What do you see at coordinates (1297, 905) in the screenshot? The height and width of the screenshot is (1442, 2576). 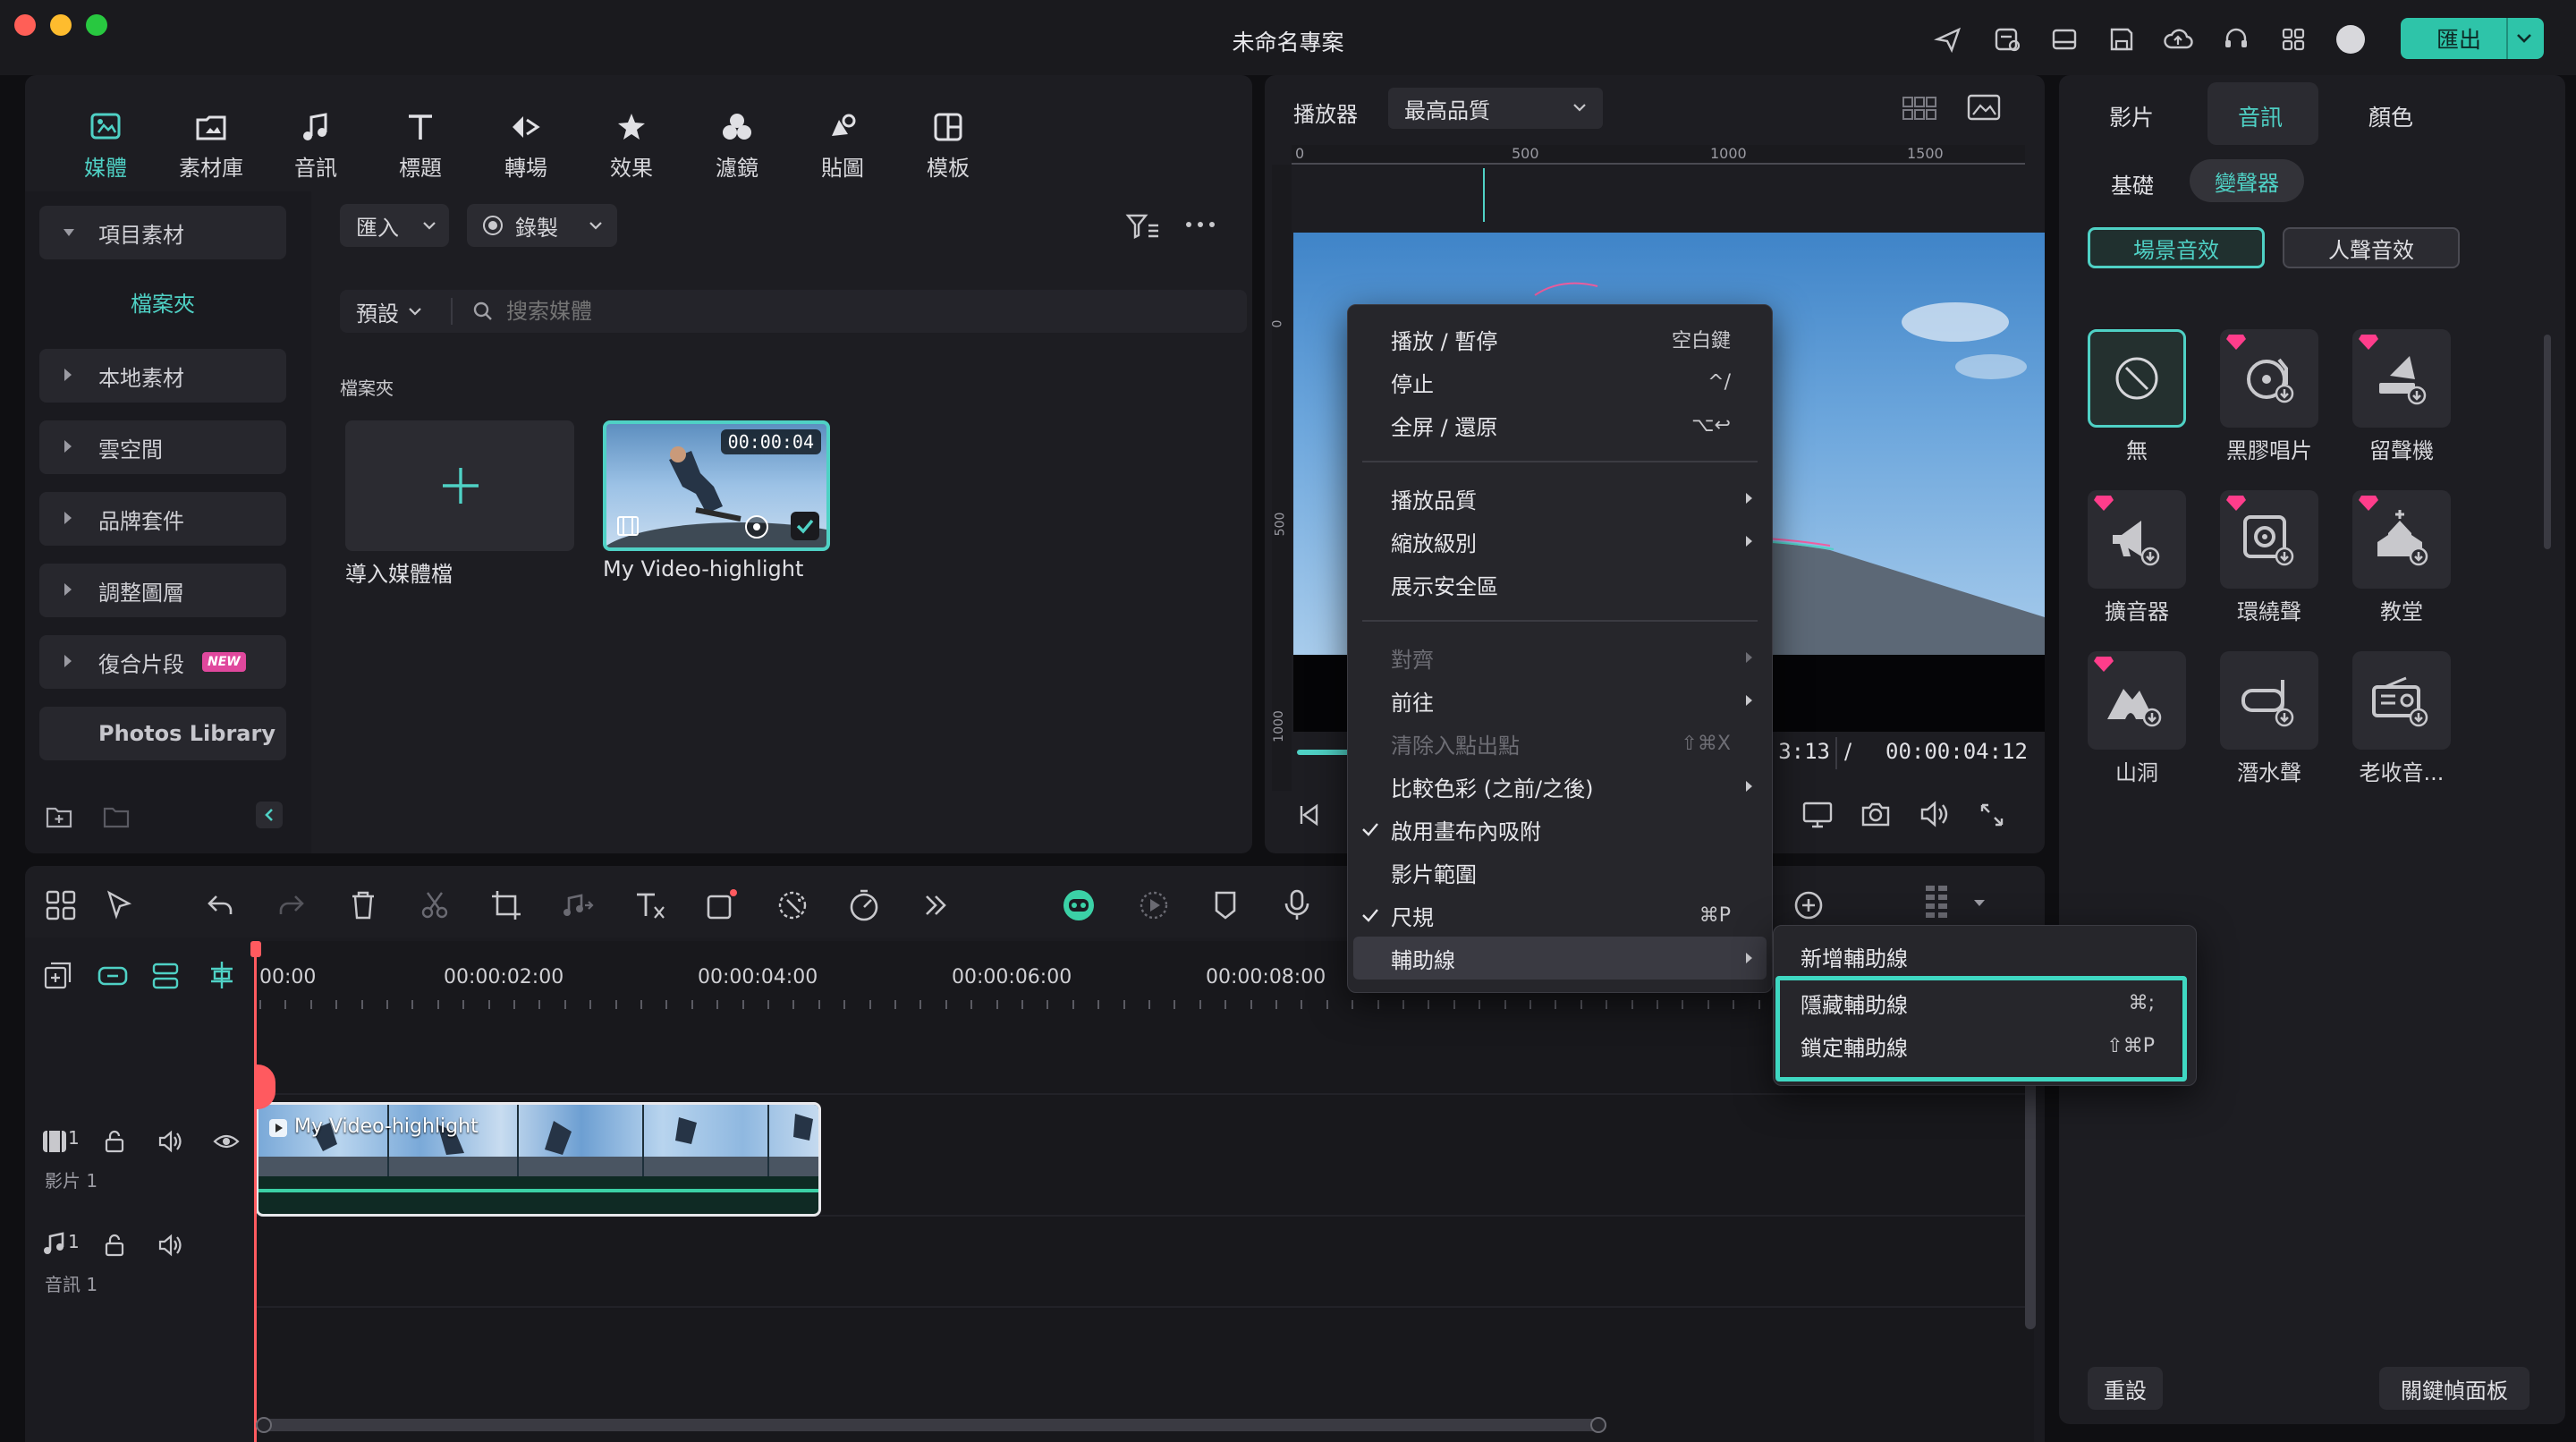 I see `voiceover-mic-icon` at bounding box center [1297, 905].